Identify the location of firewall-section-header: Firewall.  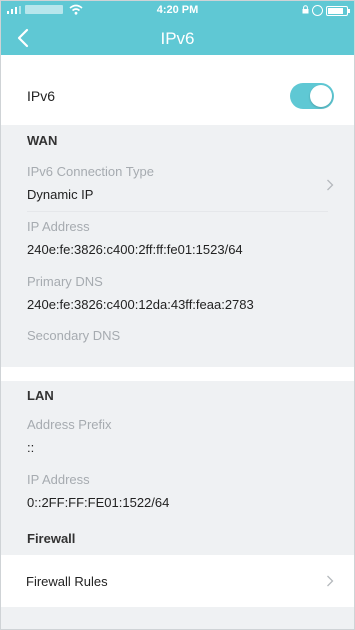
(177, 539).